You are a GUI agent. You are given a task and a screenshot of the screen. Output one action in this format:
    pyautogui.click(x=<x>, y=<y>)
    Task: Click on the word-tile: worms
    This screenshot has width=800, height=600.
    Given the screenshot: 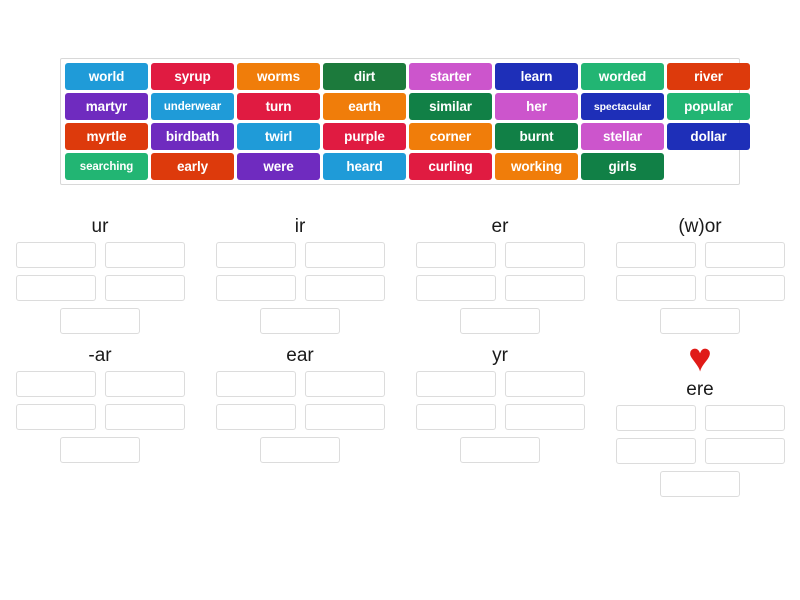 What is the action you would take?
    pyautogui.click(x=278, y=76)
    